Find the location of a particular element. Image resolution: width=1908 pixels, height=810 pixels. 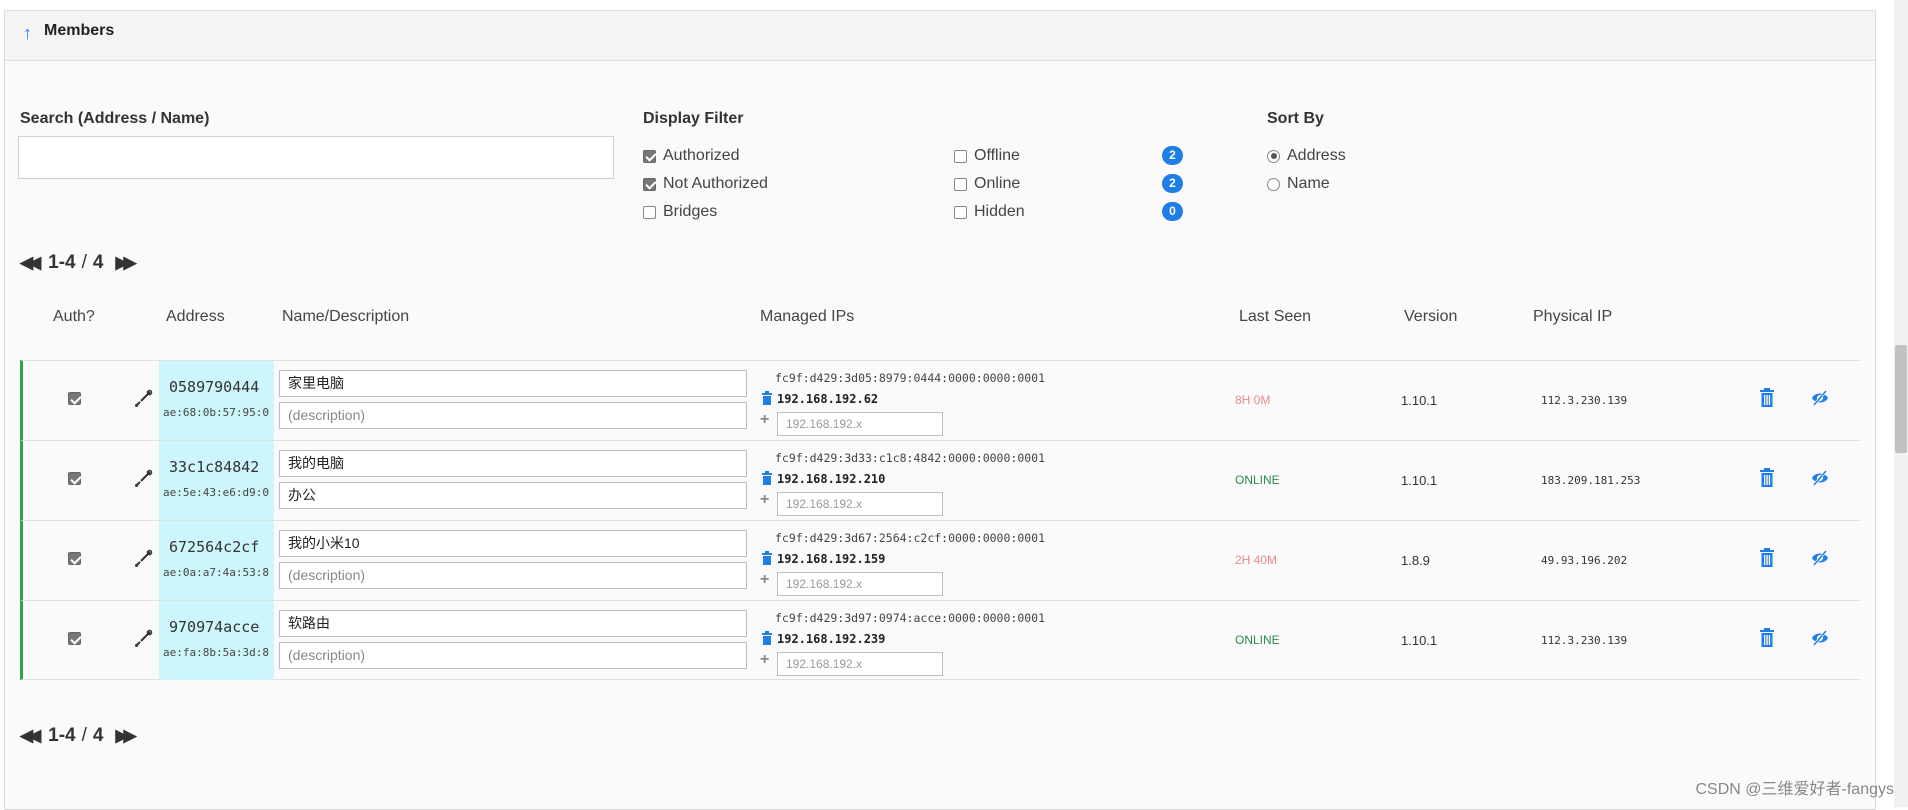

physical-ip: 112.3.230.139 is located at coordinates (1584, 400).